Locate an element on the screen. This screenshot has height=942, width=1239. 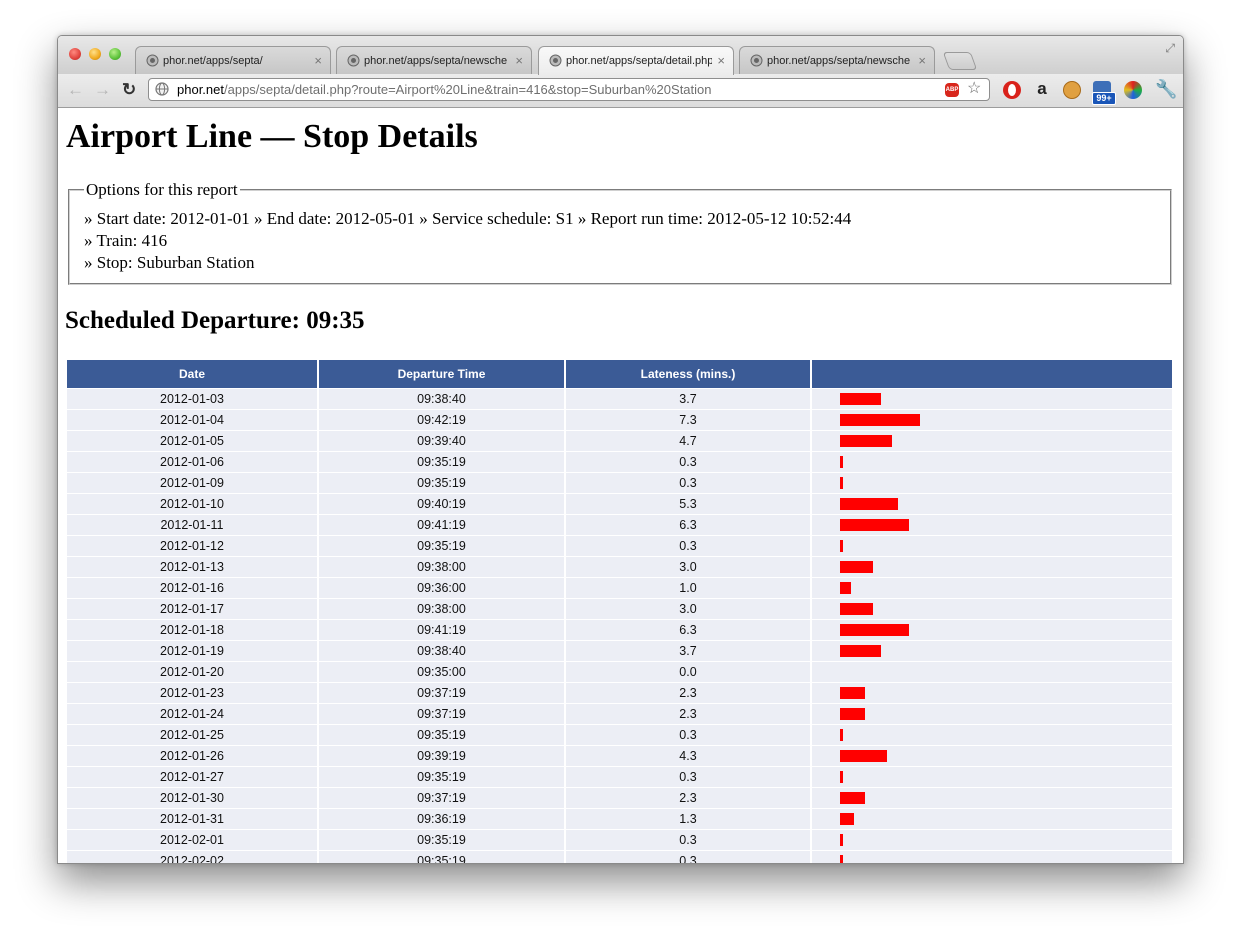
header-lateness: Lateness (mins.) is located at coordinates (688, 374).